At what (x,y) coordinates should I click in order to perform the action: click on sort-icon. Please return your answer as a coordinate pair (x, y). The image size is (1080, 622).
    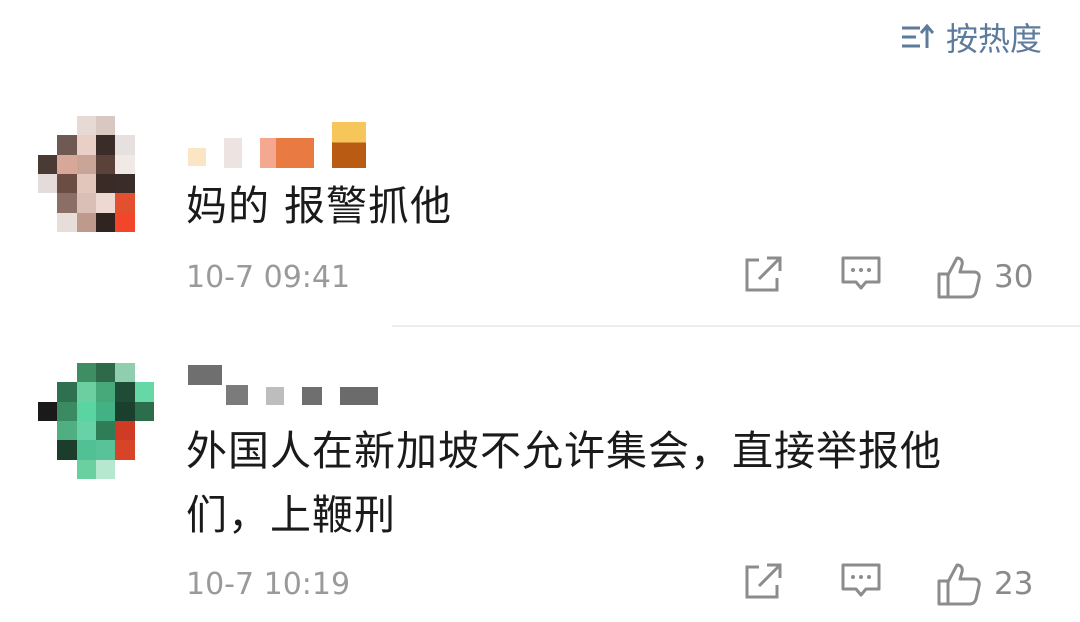
    Looking at the image, I should click on (917, 37).